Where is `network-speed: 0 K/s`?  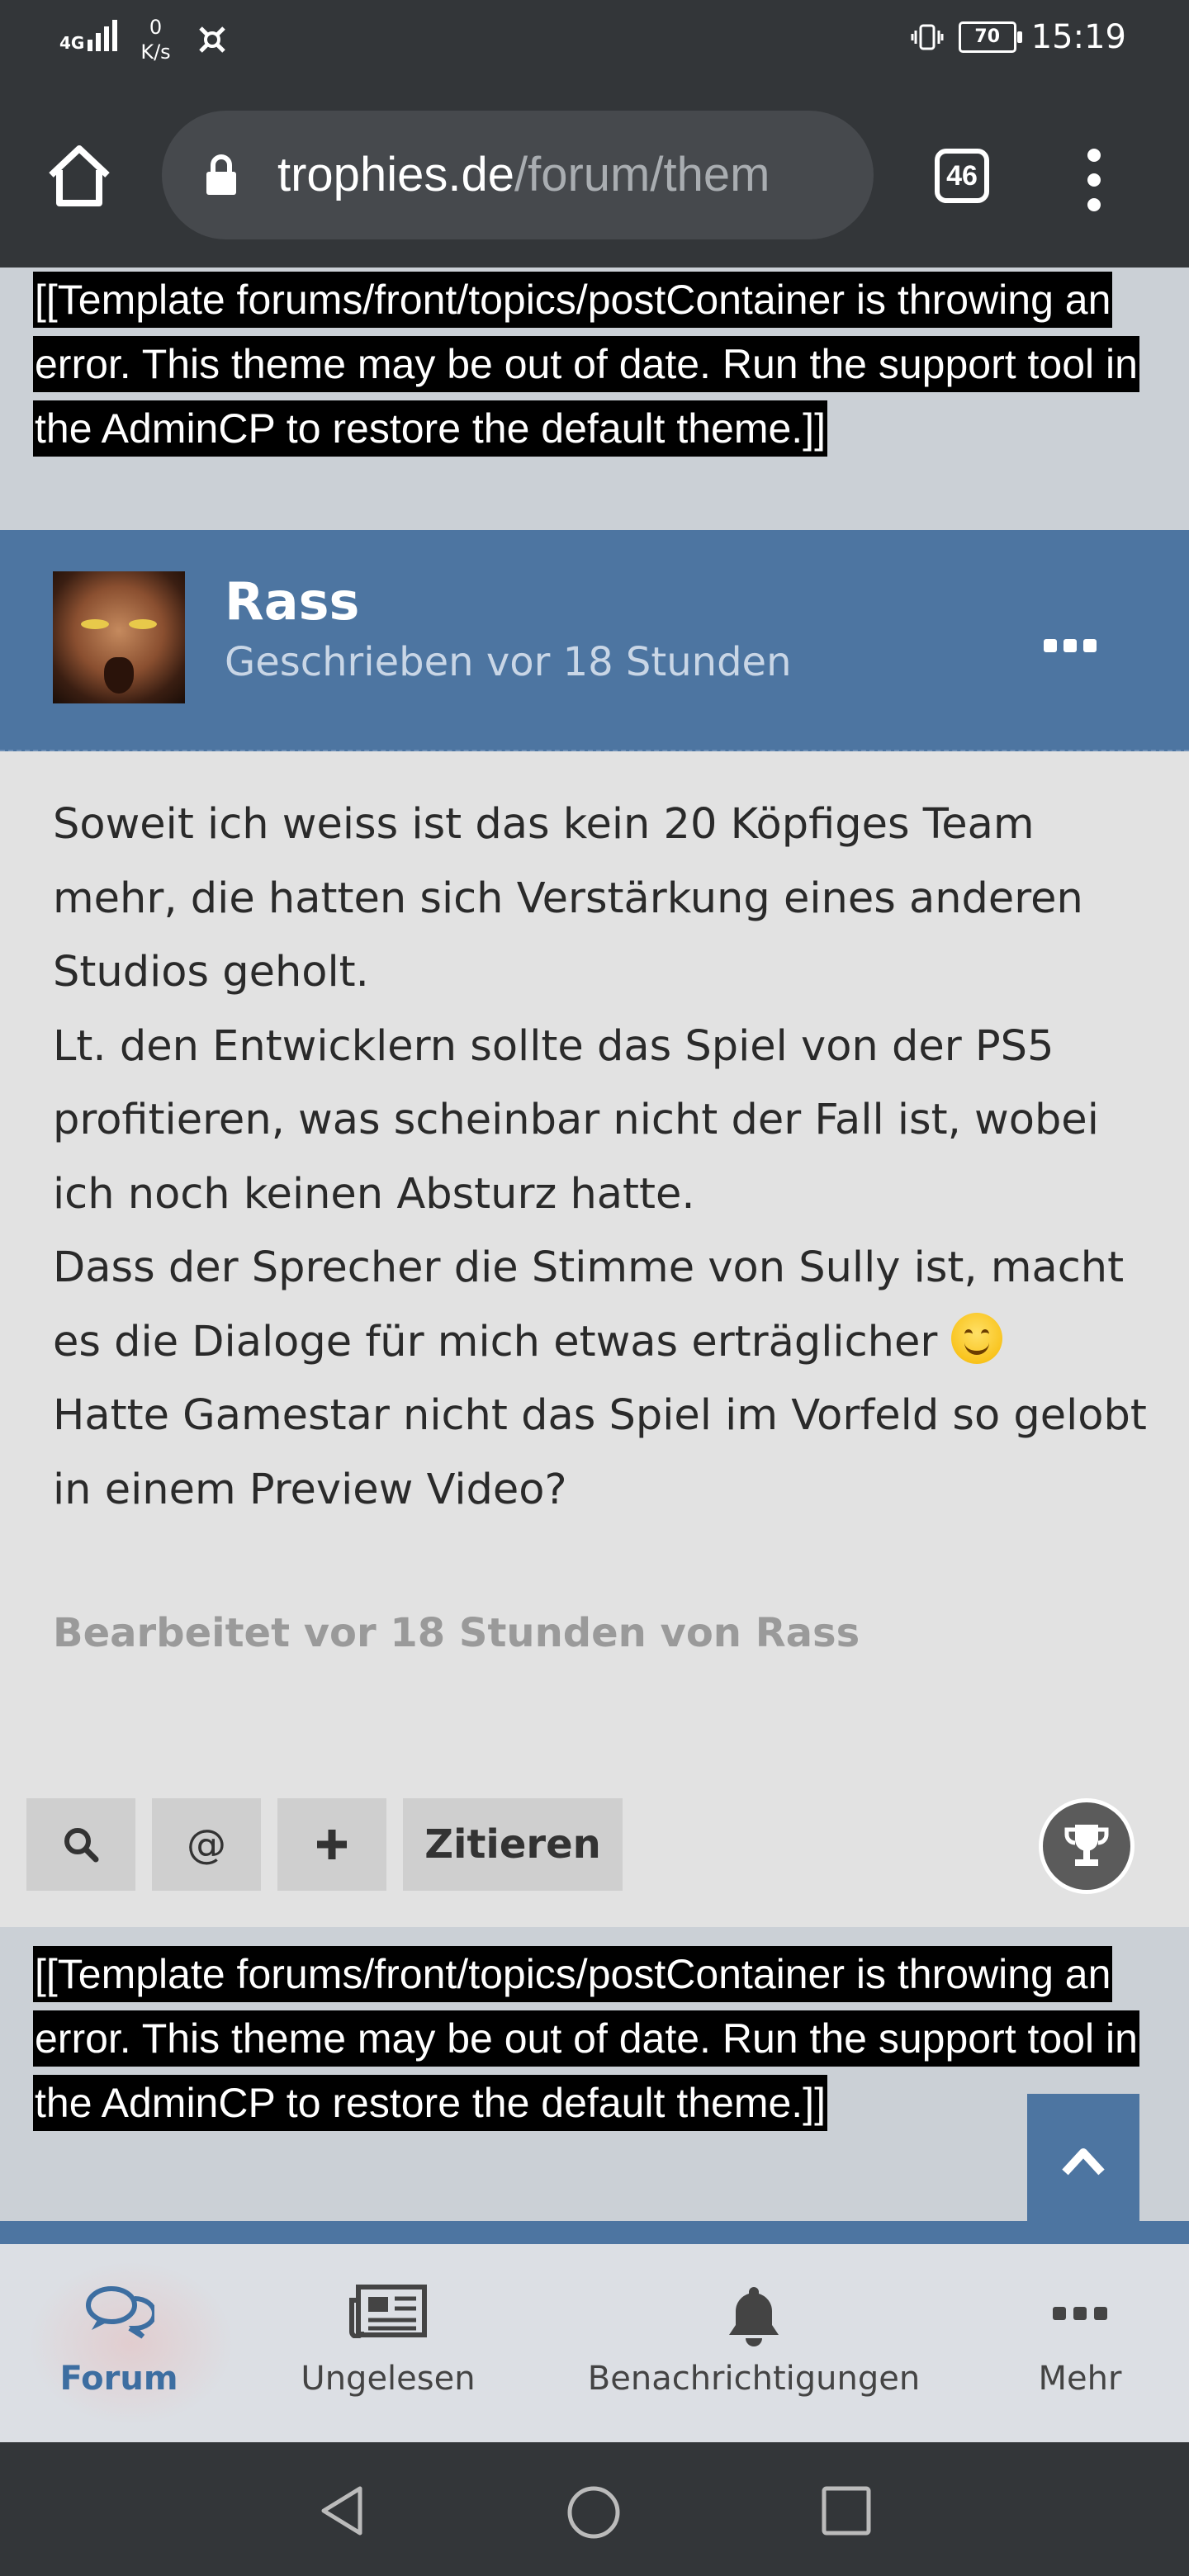 network-speed: 0 K/s is located at coordinates (155, 40).